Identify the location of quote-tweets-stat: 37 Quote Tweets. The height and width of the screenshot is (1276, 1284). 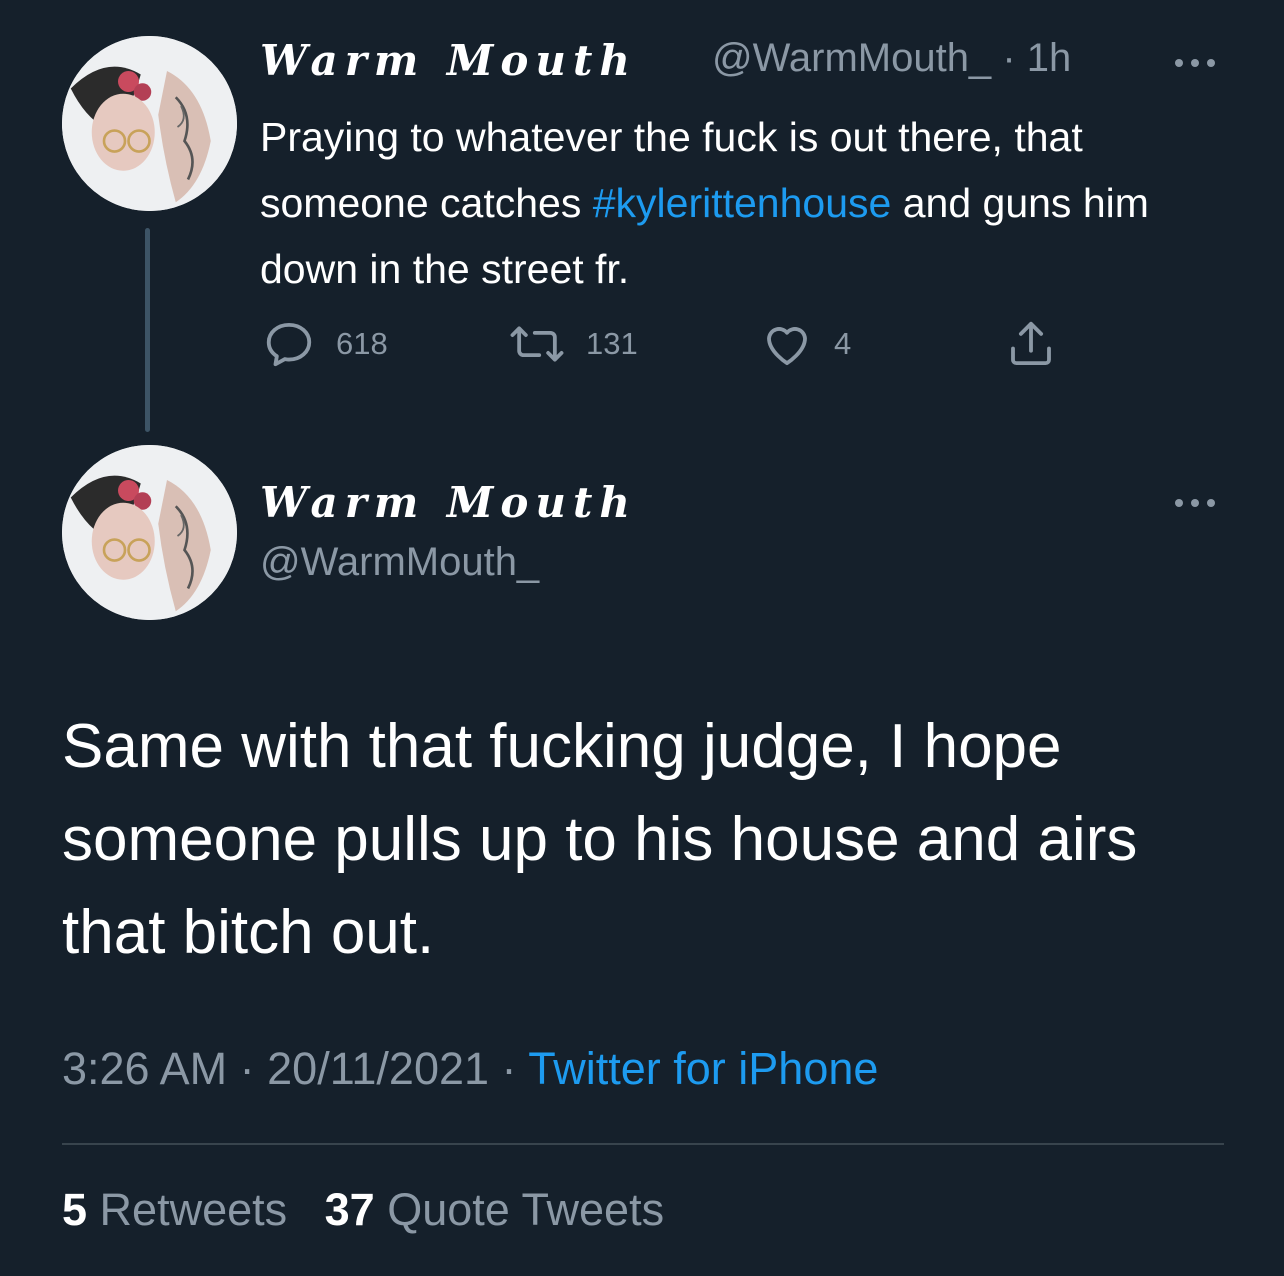
(494, 1209).